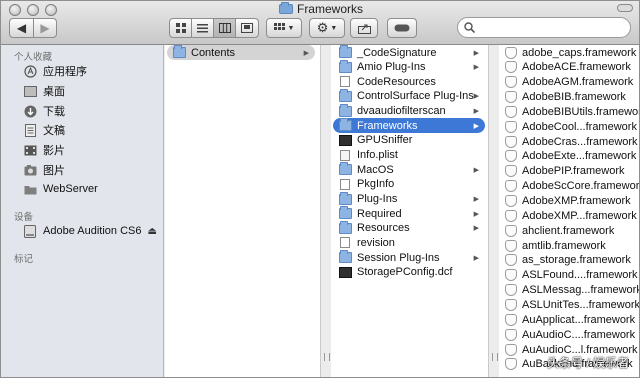  Describe the element at coordinates (54, 151) in the screenshot. I see `sidebar-item-label: 影片` at that location.